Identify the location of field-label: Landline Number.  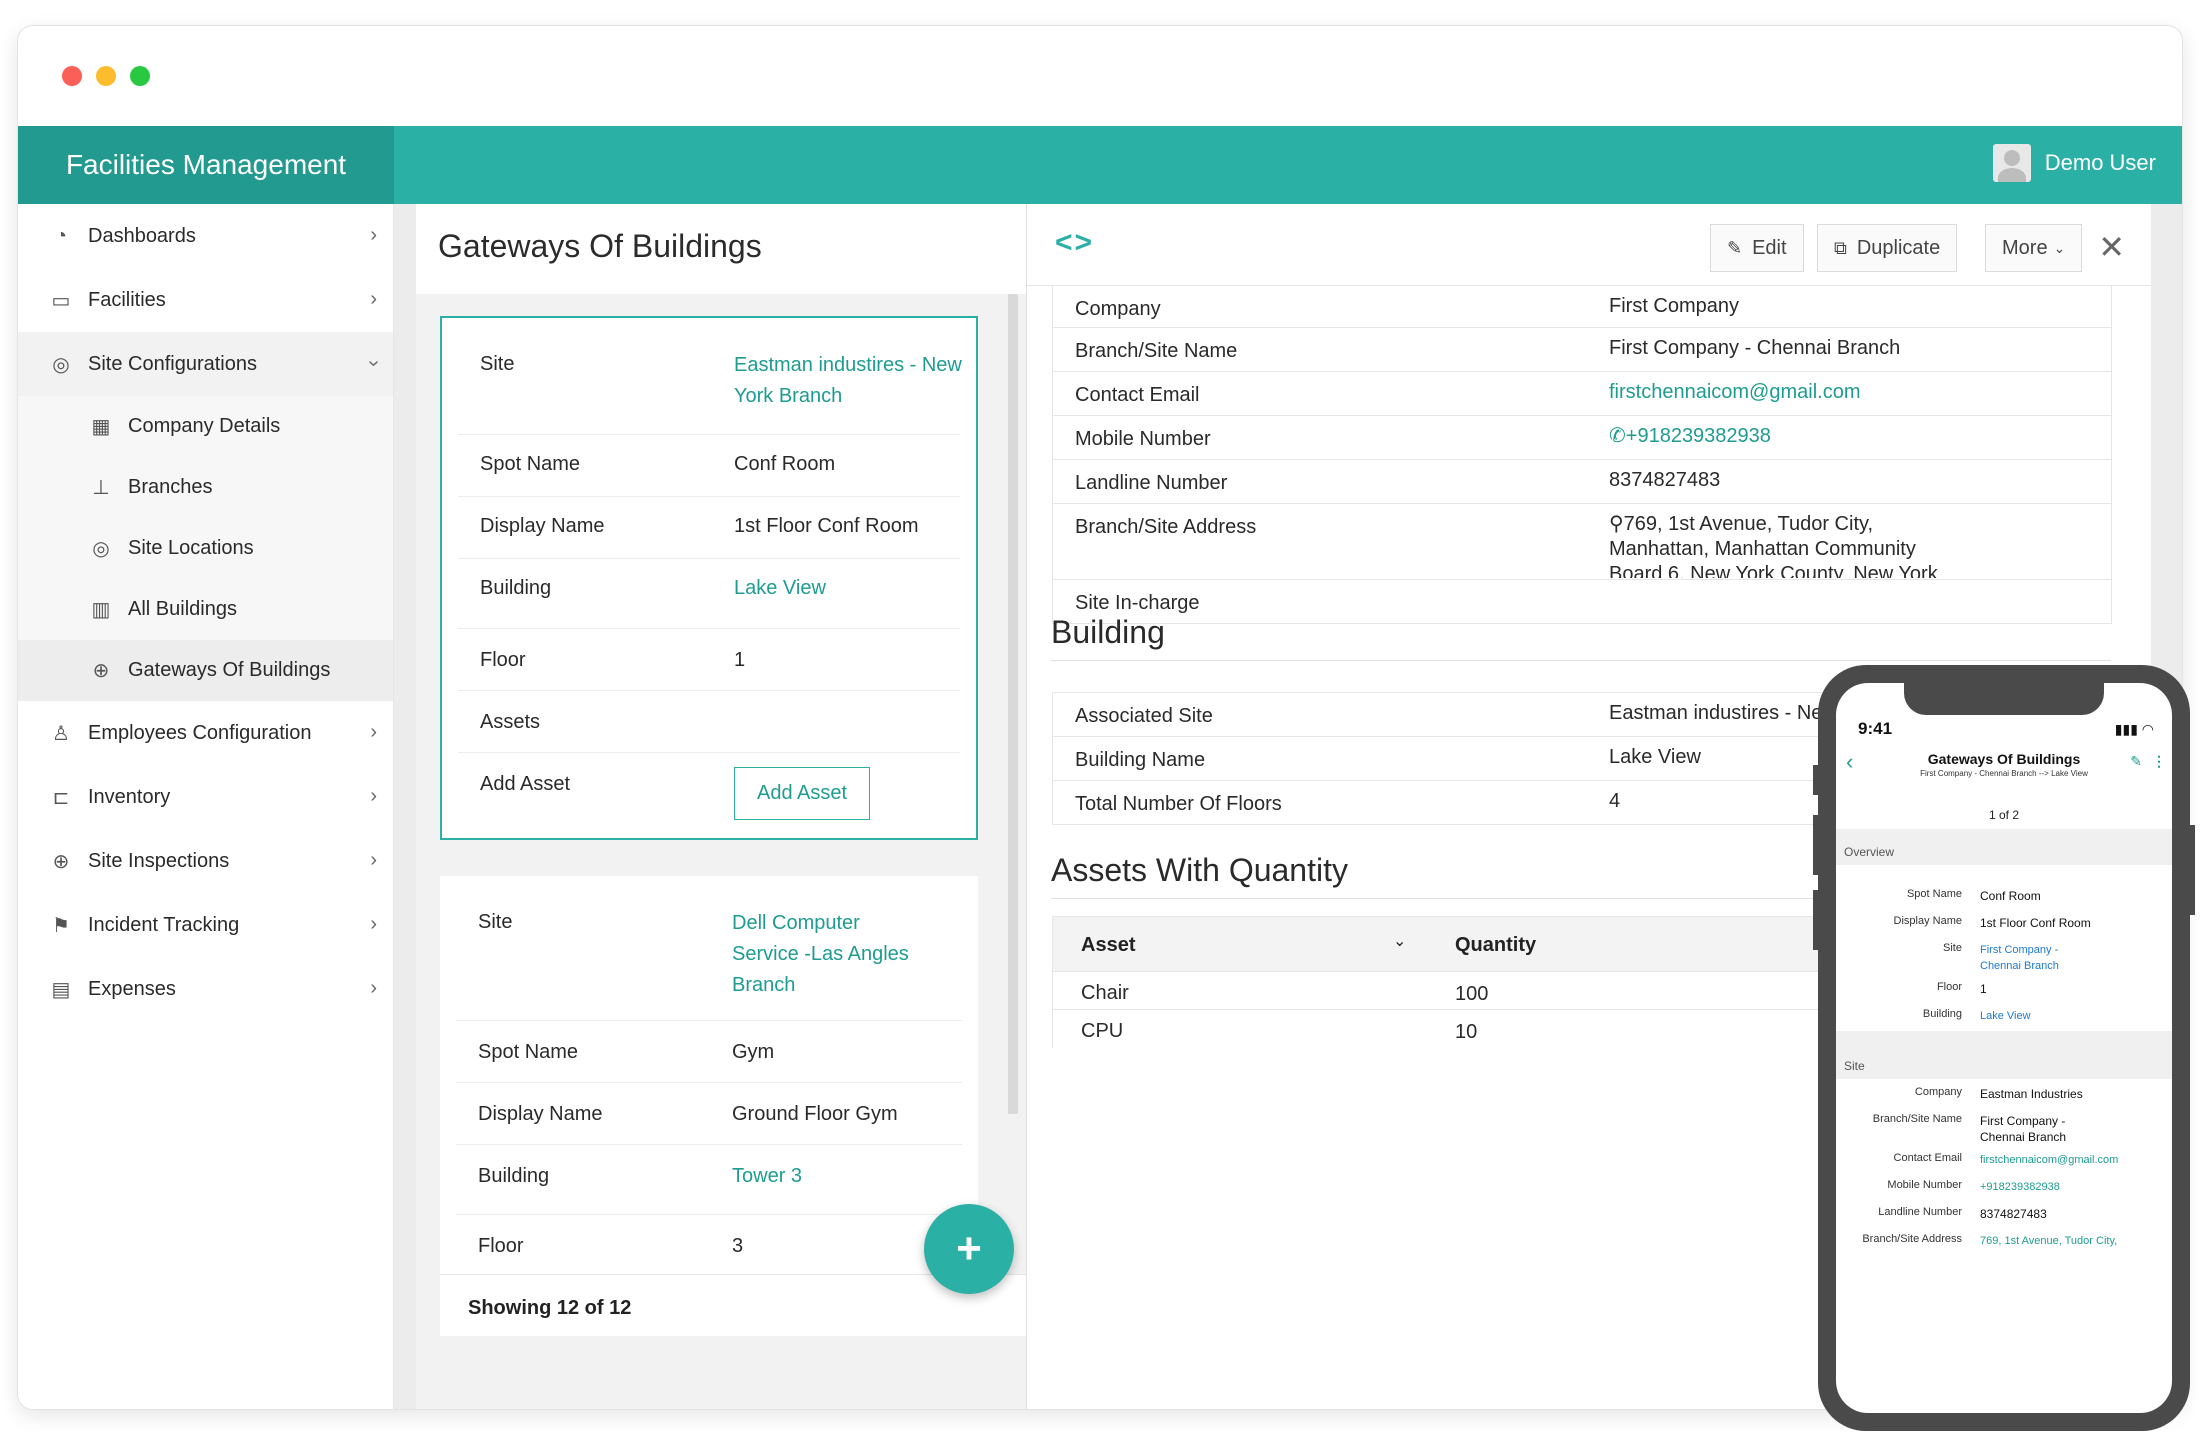
(1920, 1212).